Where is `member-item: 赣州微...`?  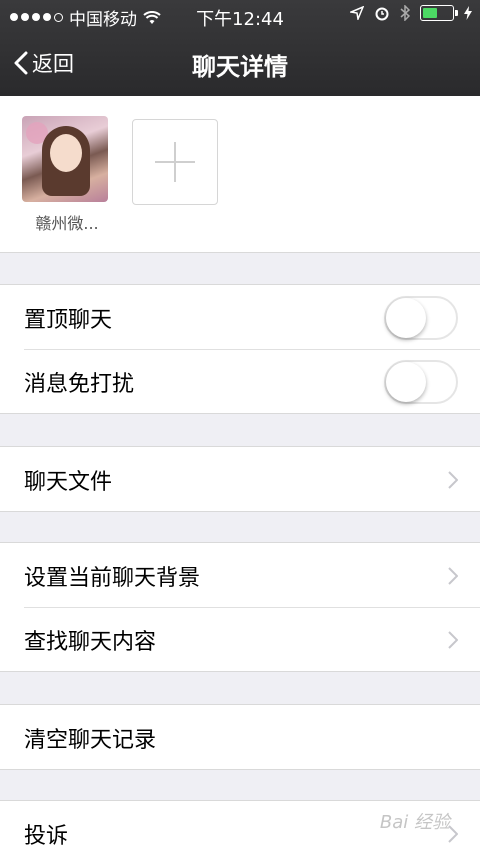 member-item: 赣州微... is located at coordinates (66, 175).